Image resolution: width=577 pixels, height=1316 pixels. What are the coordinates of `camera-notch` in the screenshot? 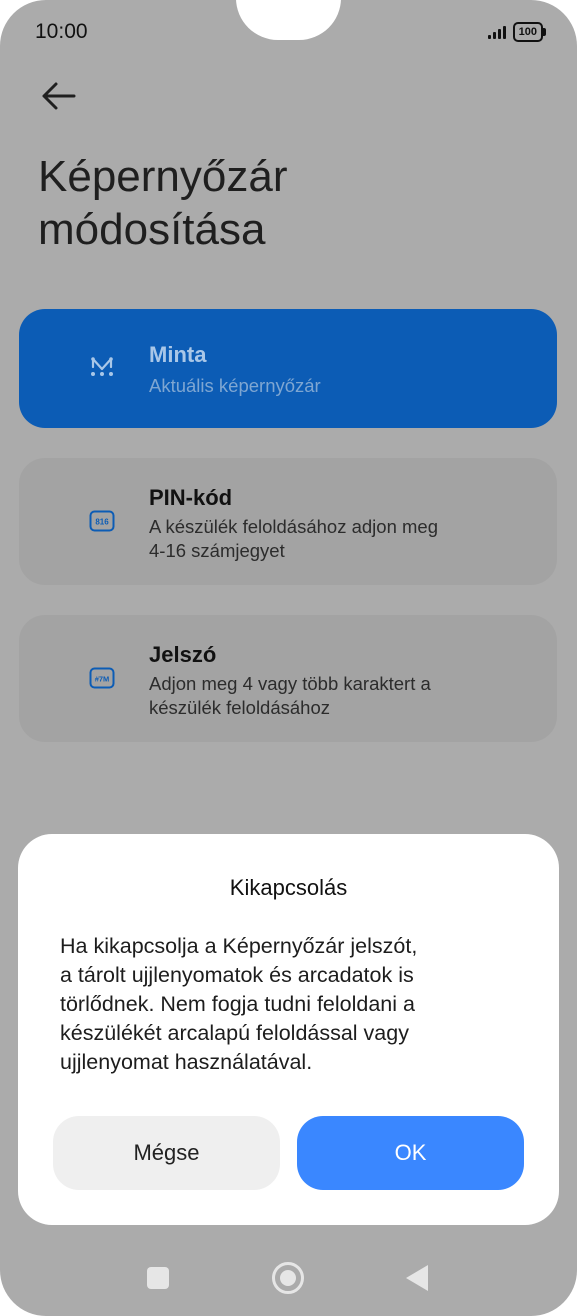 It's located at (288, 20).